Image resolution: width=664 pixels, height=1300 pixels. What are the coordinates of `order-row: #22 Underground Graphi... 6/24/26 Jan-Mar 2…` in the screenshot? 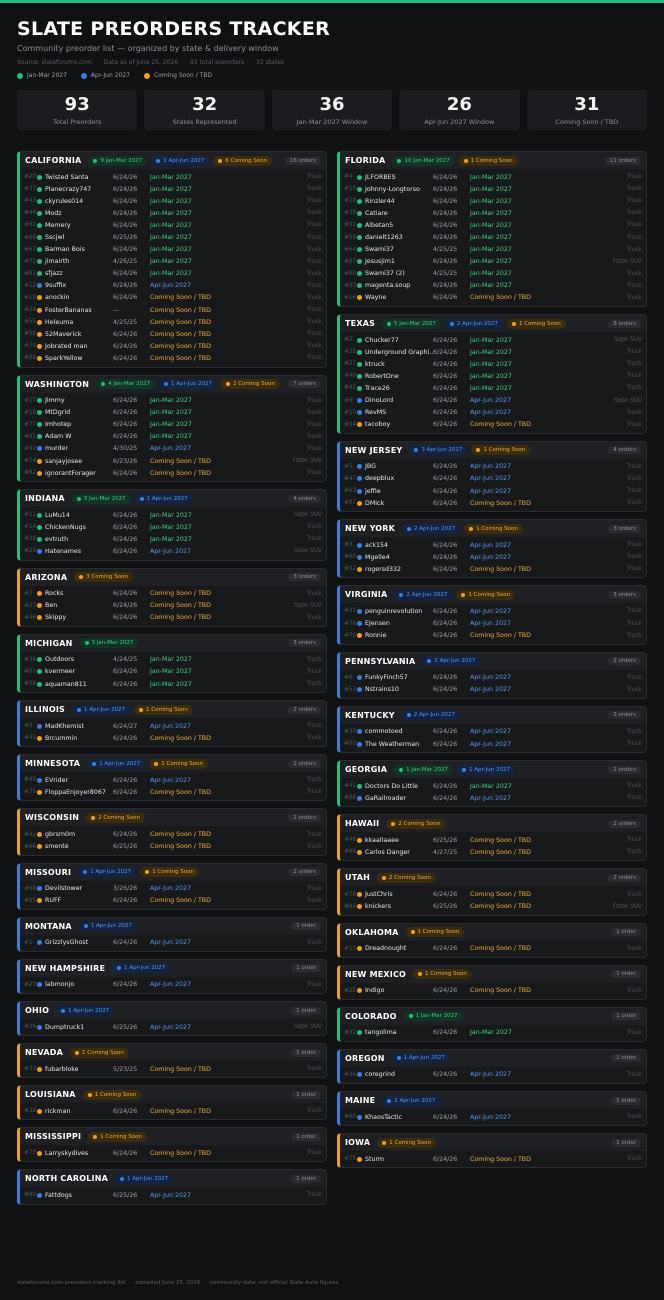 It's located at (493, 352).